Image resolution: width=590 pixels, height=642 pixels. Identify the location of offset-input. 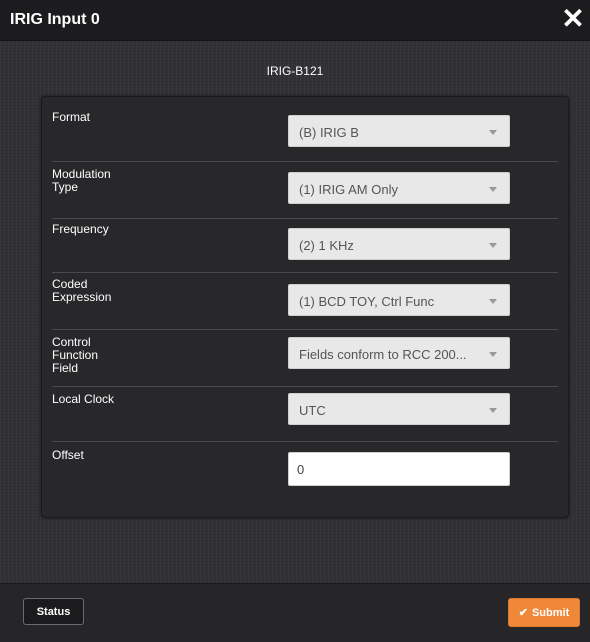
(399, 469).